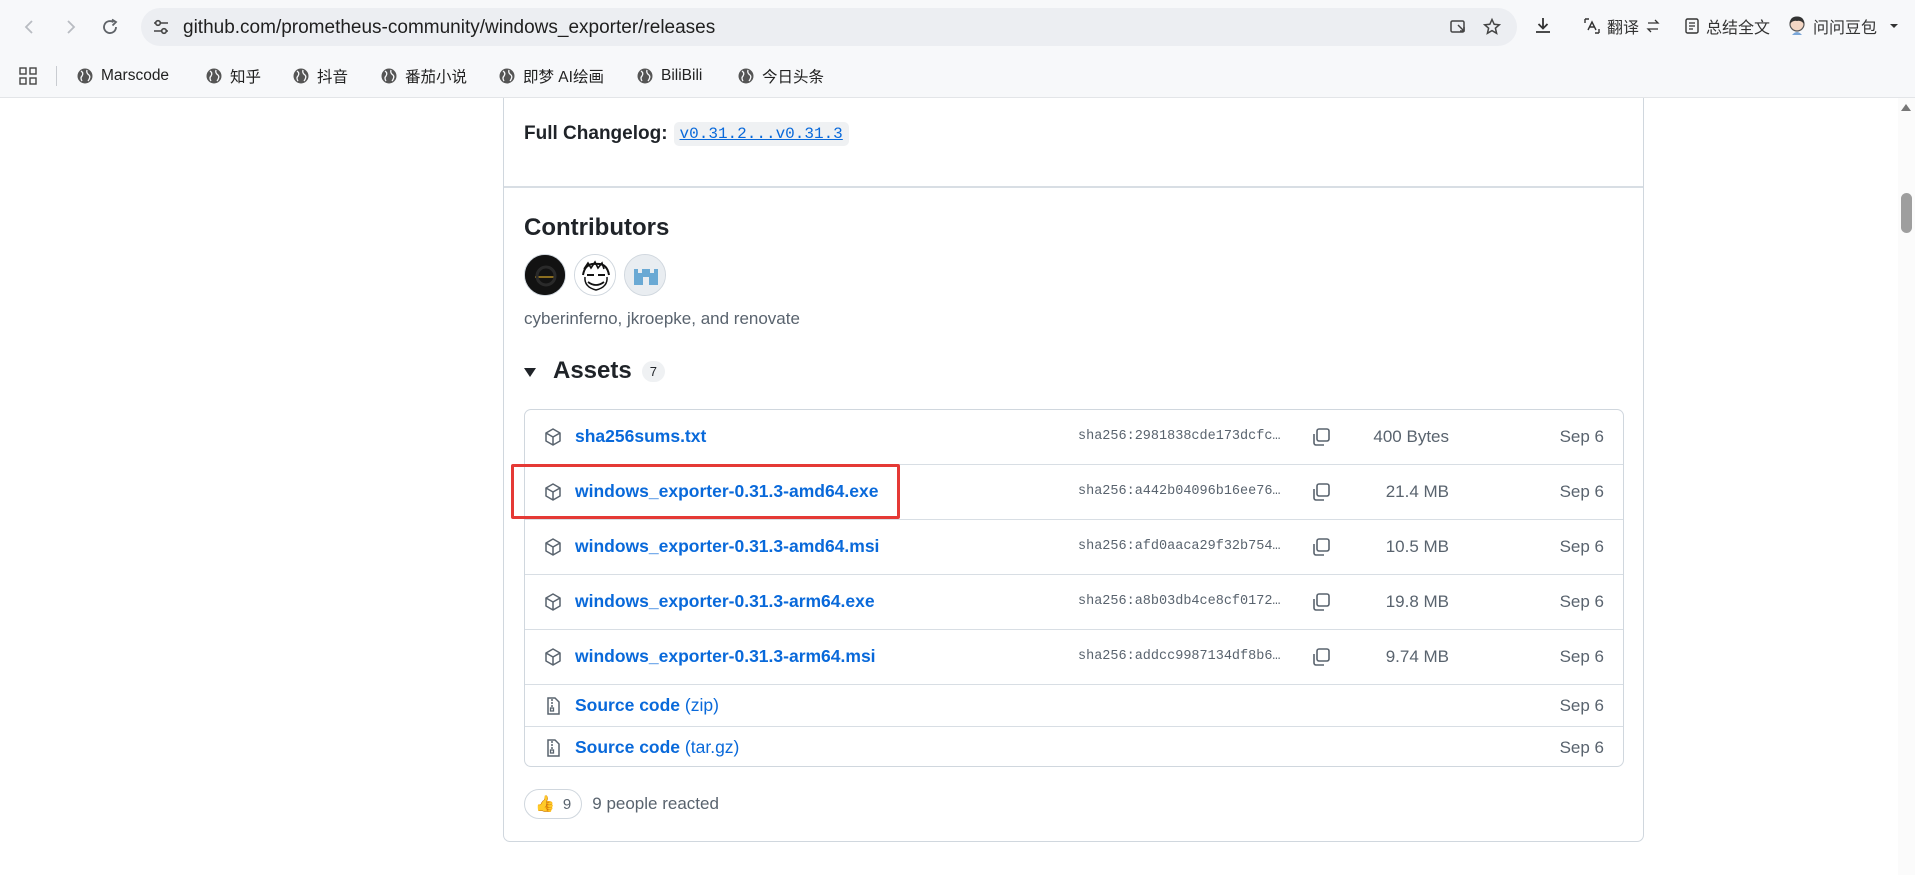 This screenshot has width=1915, height=875. I want to click on reload-button, so click(110, 27).